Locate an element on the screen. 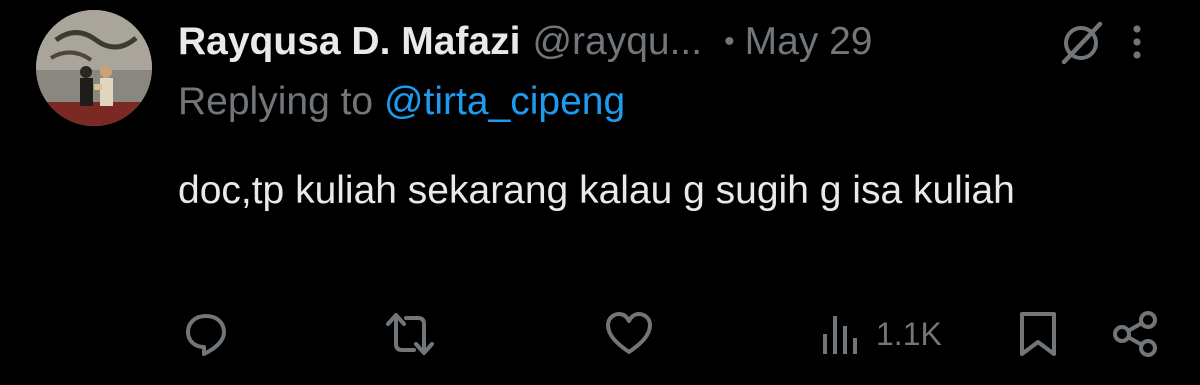  replying-to: Replying to @tirta_cipeng is located at coordinates (401, 102).